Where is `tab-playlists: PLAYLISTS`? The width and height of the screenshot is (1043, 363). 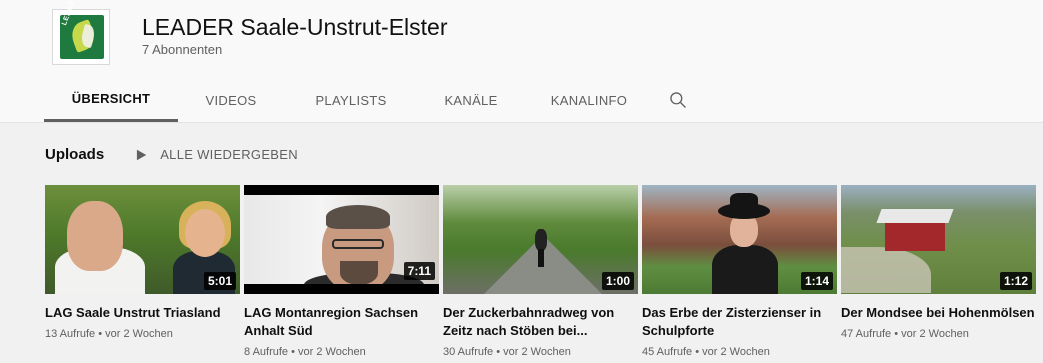
tab-playlists: PLAYLISTS is located at coordinates (351, 100).